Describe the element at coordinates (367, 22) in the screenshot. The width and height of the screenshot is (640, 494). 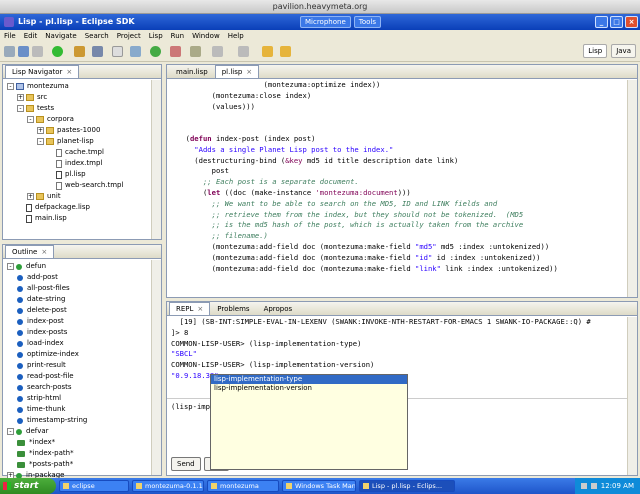
I see `tools-button: Tools` at that location.